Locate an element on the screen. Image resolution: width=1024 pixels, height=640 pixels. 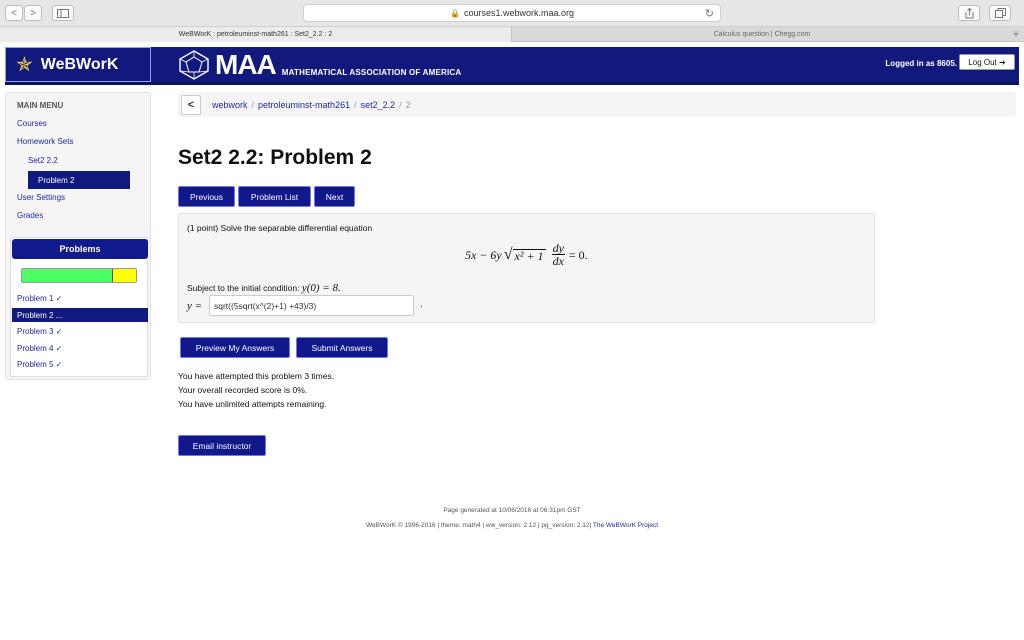
forward-icon: > is located at coordinates (33, 13).